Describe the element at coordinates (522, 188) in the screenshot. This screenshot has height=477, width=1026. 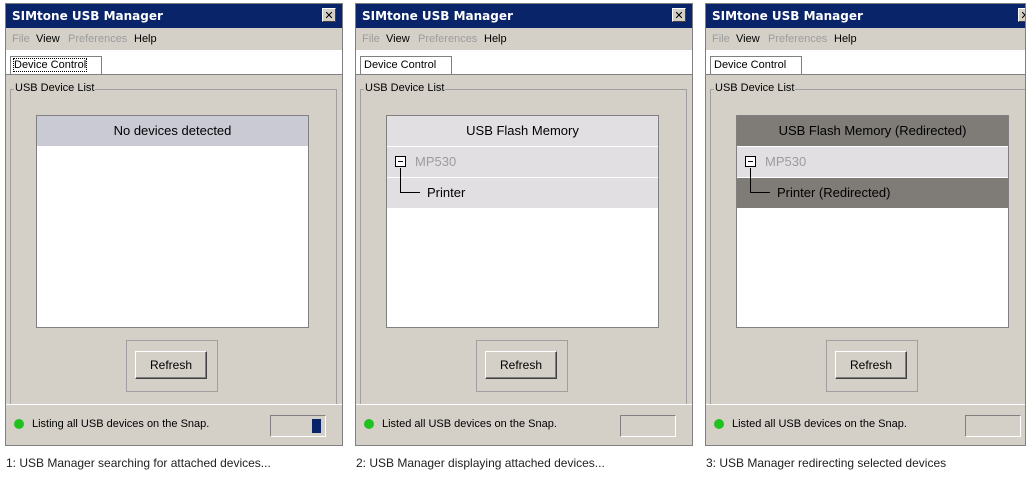
I see `list-item-printer: Printer` at that location.